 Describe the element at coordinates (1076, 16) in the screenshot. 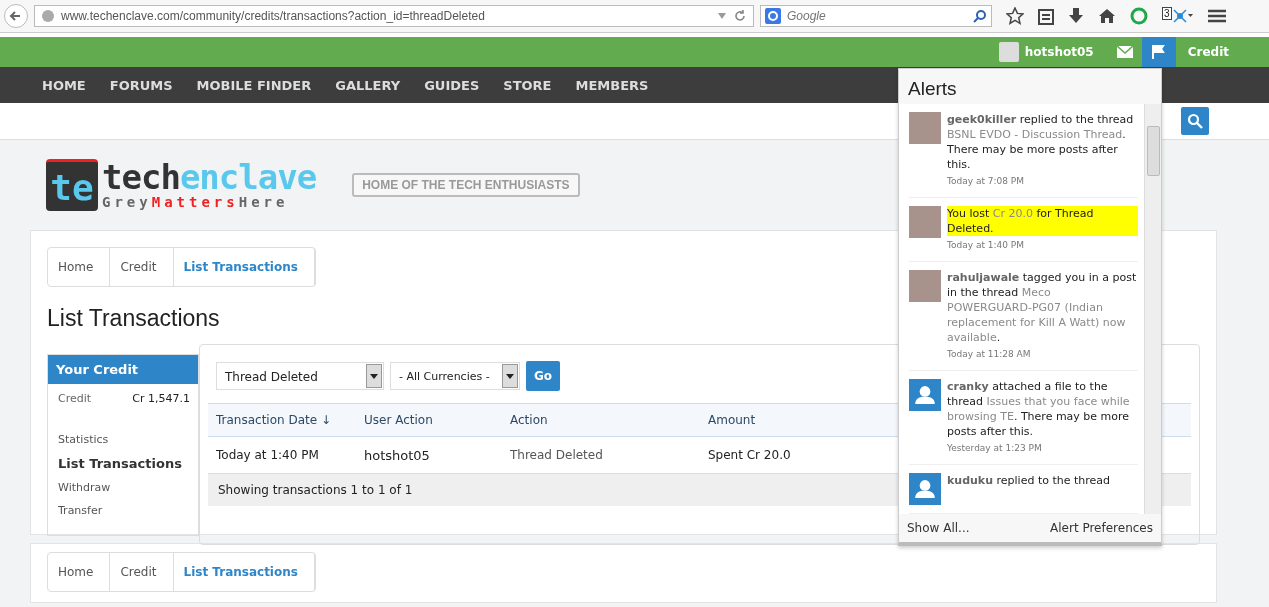

I see `download-icon` at that location.